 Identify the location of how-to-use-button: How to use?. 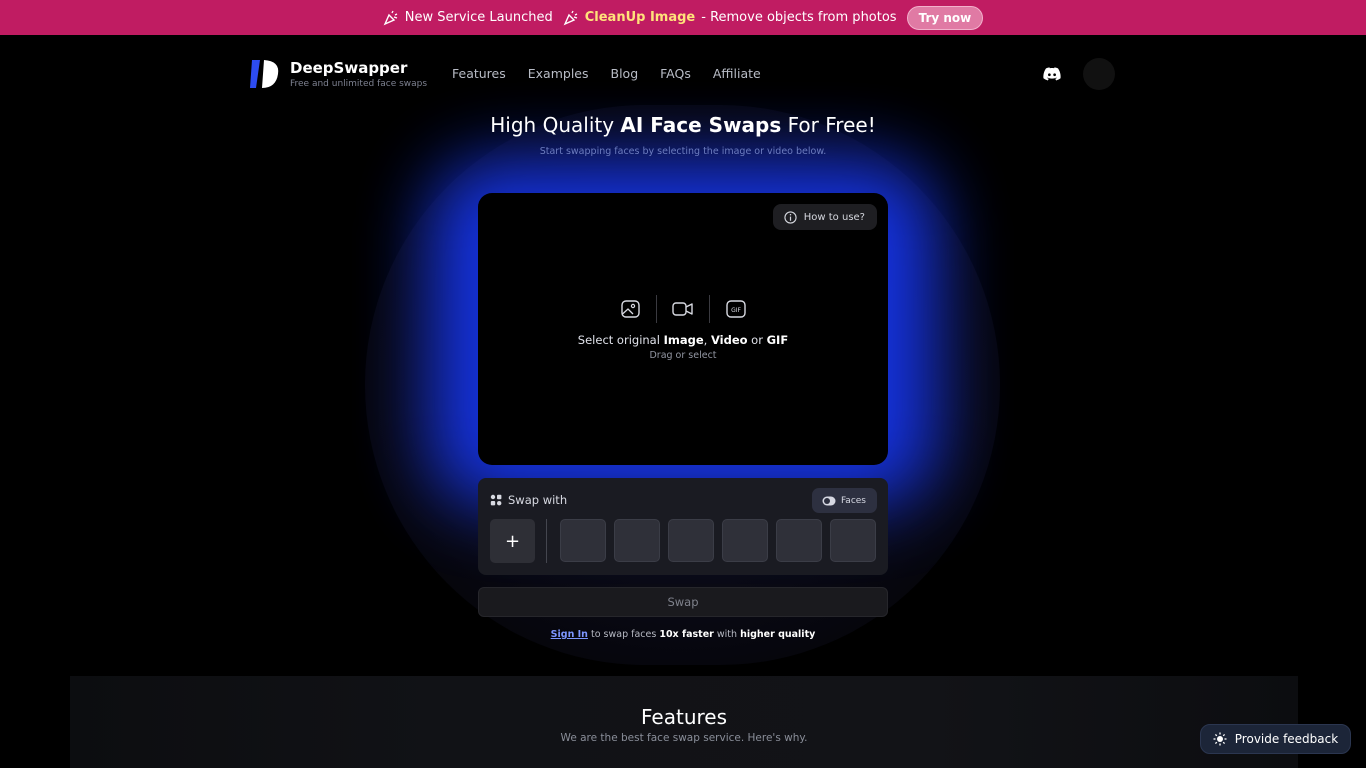
(824, 217).